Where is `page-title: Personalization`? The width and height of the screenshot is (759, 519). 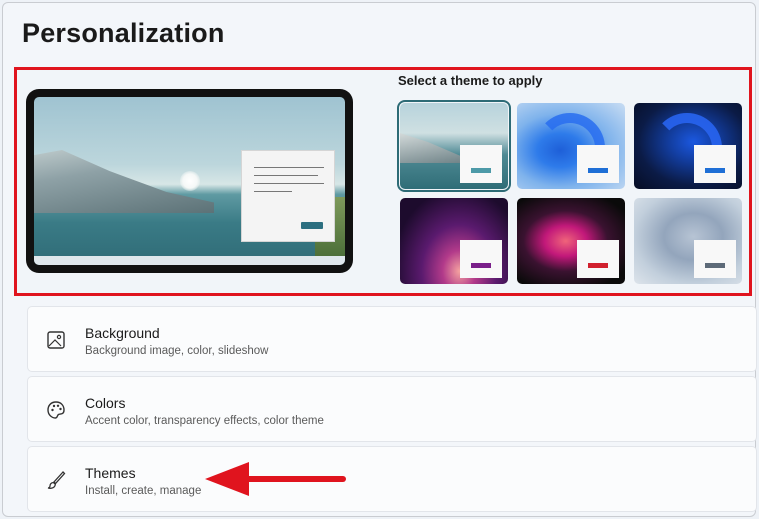 page-title: Personalization is located at coordinates (123, 33).